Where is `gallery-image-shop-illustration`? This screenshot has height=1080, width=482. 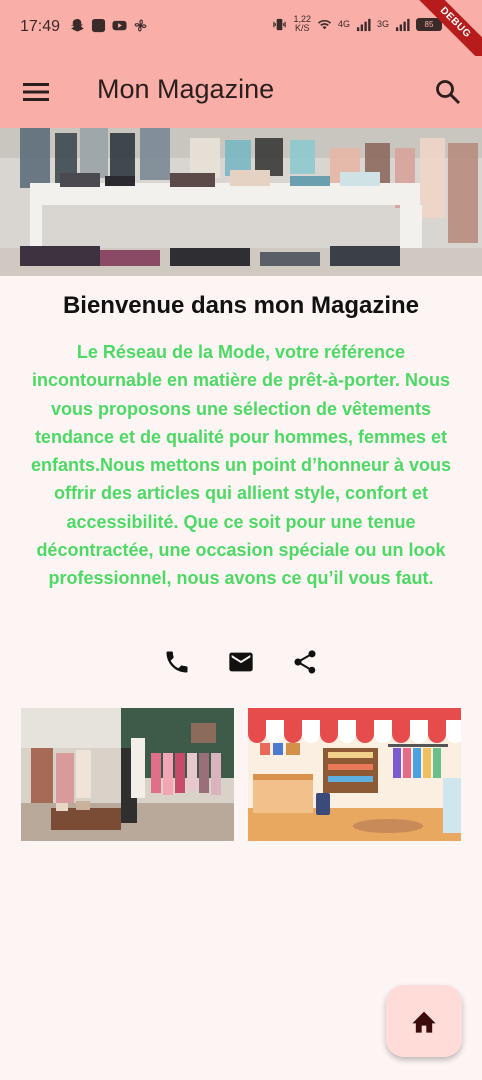 gallery-image-shop-illustration is located at coordinates (354, 774).